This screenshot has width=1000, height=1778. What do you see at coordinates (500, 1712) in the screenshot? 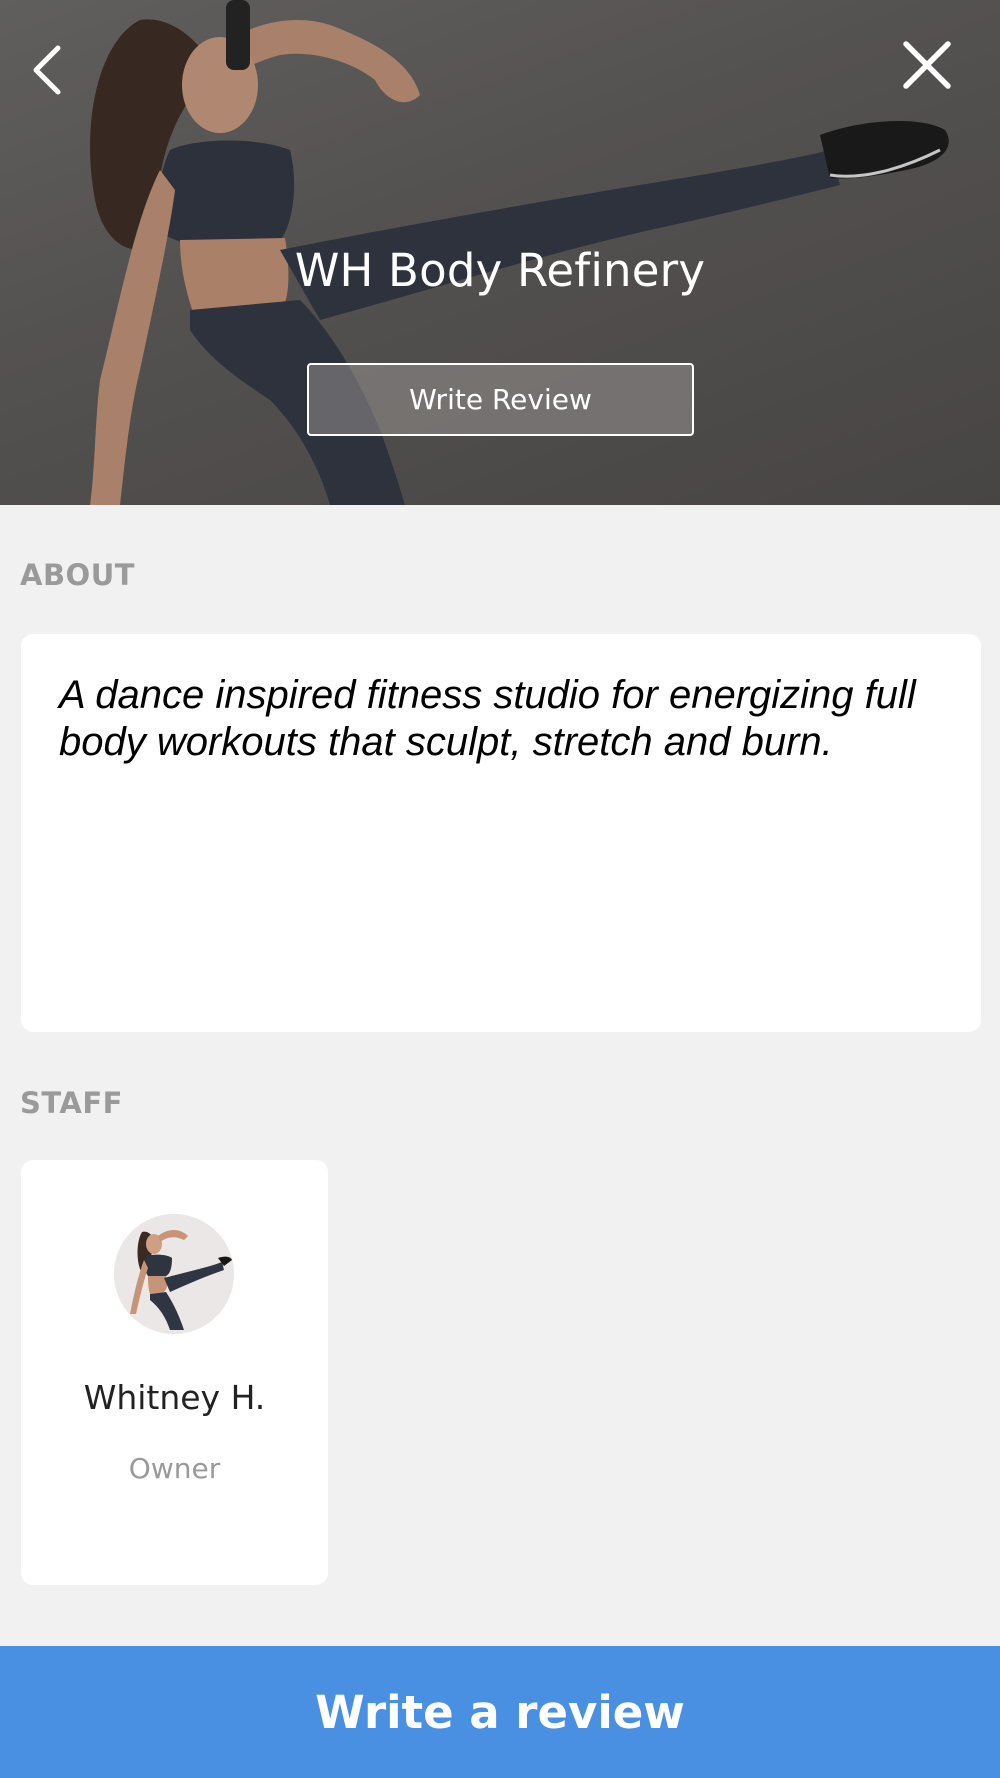
I see `write-a-review-button: Write a review` at bounding box center [500, 1712].